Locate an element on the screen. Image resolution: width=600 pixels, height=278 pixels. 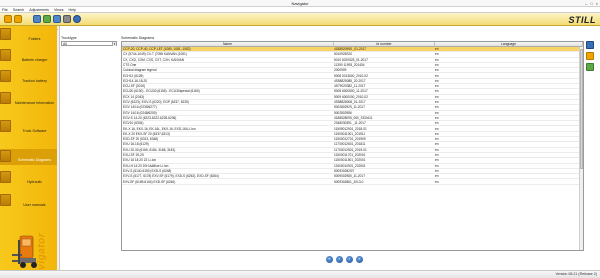
sidebar-item-user-manuals: User manuals is located at coordinates (28, 202).